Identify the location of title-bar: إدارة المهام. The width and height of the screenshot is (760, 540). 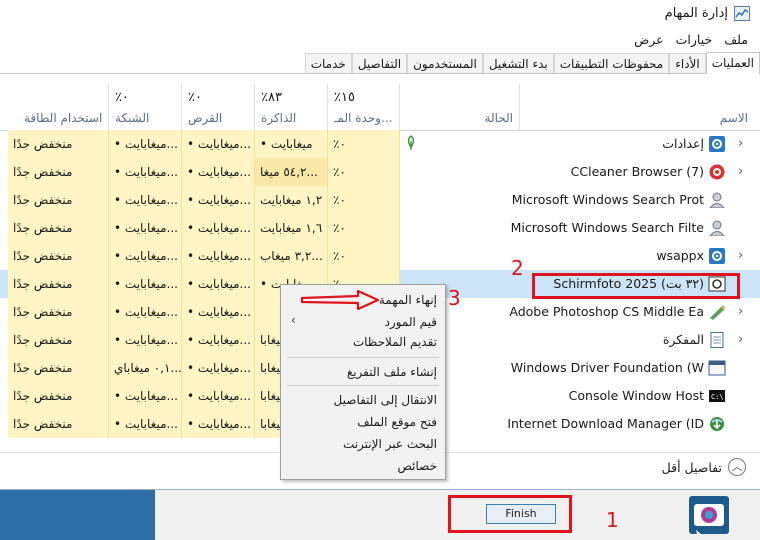
(380, 14).